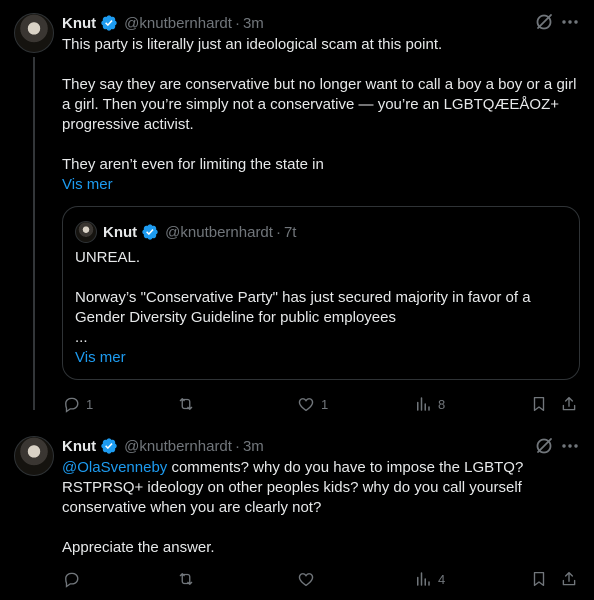  What do you see at coordinates (90, 404) in the screenshot?
I see `reply-count: 1` at bounding box center [90, 404].